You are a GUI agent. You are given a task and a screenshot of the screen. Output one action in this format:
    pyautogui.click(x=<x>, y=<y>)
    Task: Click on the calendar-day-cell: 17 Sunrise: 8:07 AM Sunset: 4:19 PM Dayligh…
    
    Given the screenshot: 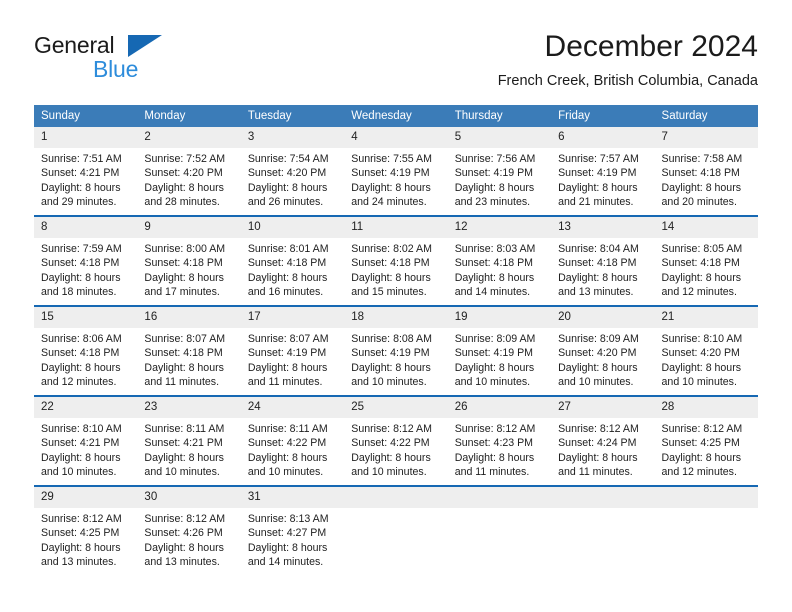 What is the action you would take?
    pyautogui.click(x=292, y=350)
    